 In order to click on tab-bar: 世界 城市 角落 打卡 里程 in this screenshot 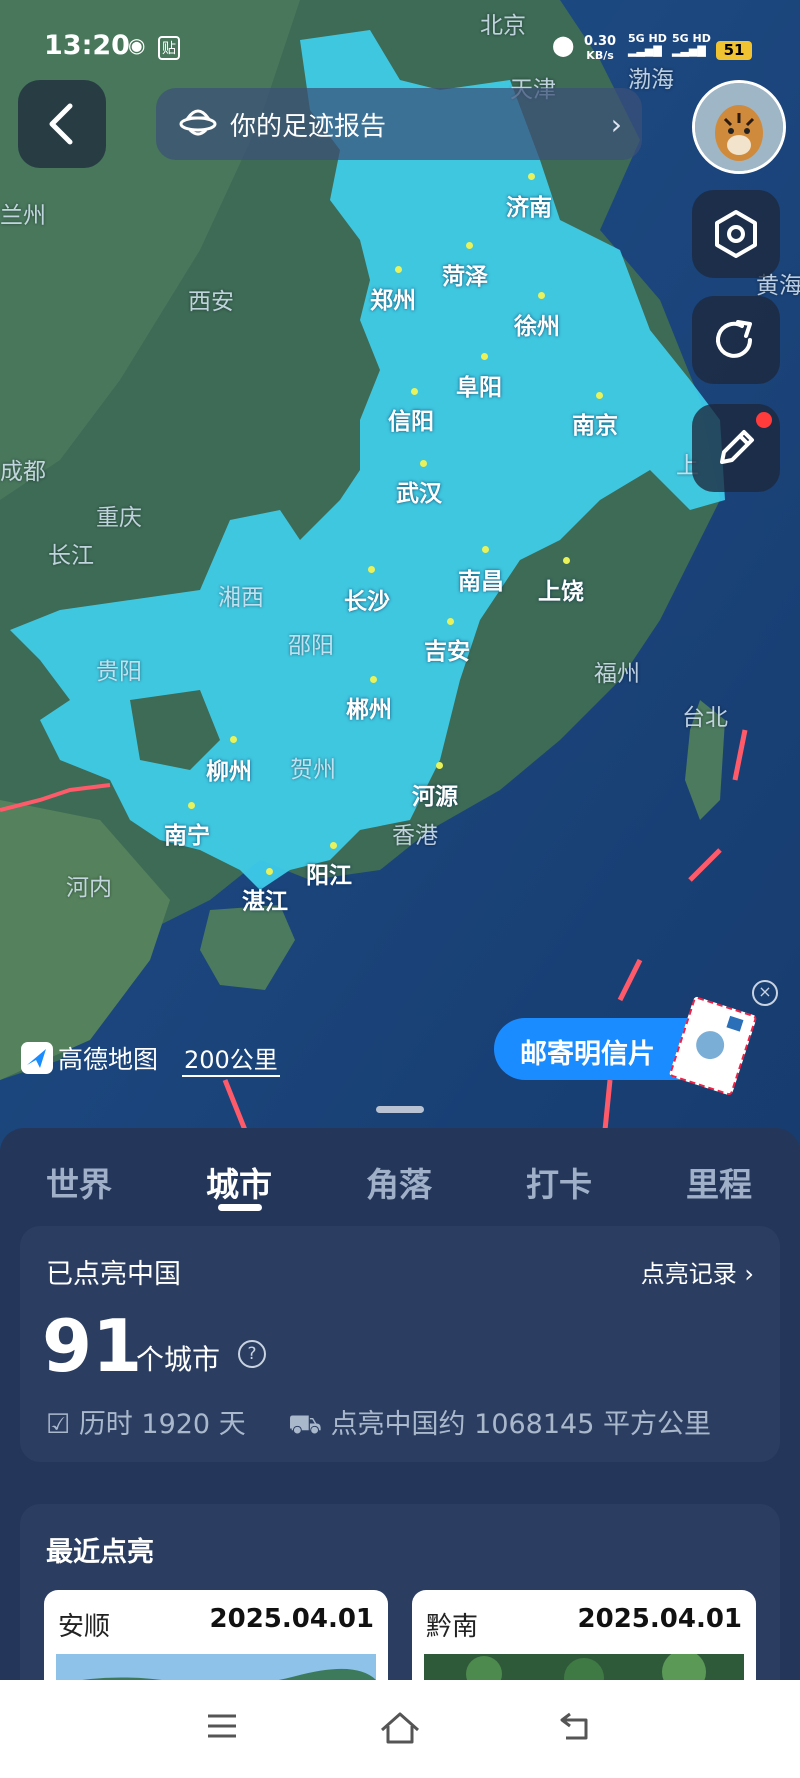, I will do `click(400, 1185)`.